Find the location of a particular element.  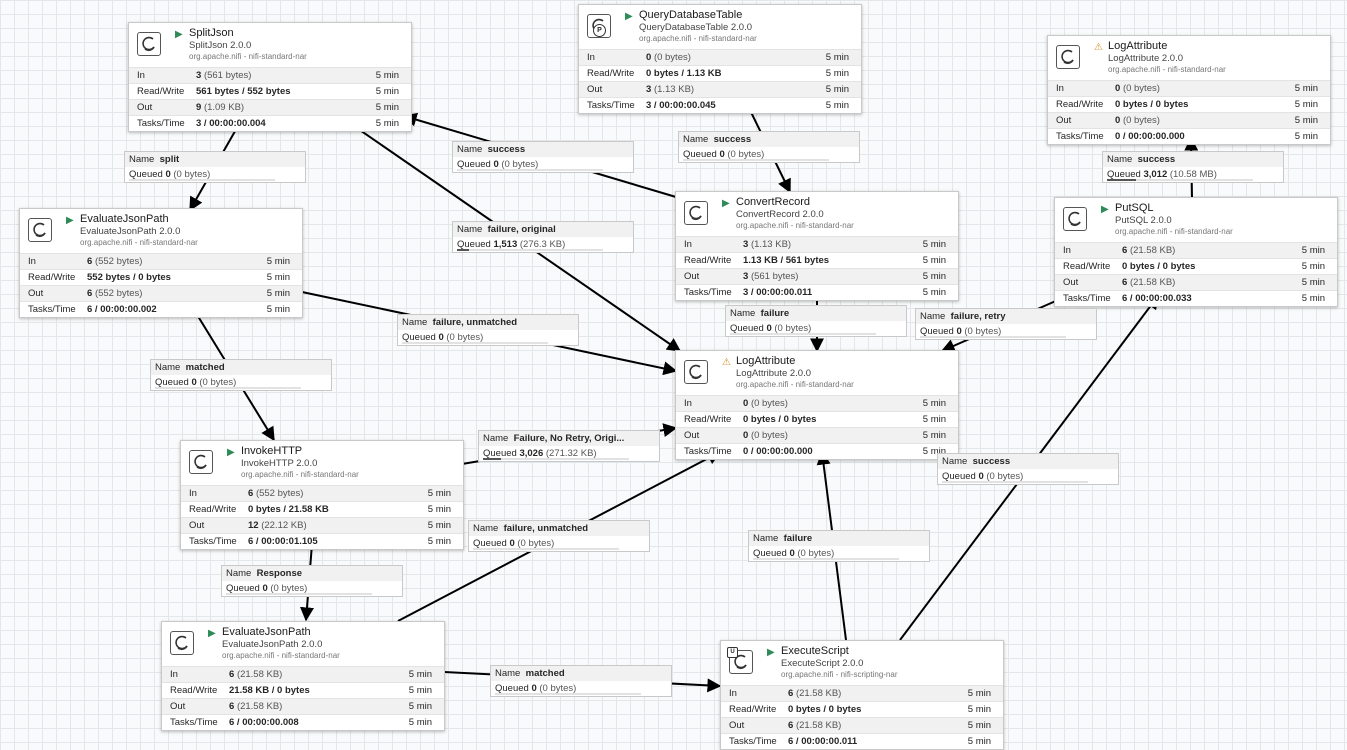

processor-name: QueryDatabaseTable is located at coordinates (691, 15).